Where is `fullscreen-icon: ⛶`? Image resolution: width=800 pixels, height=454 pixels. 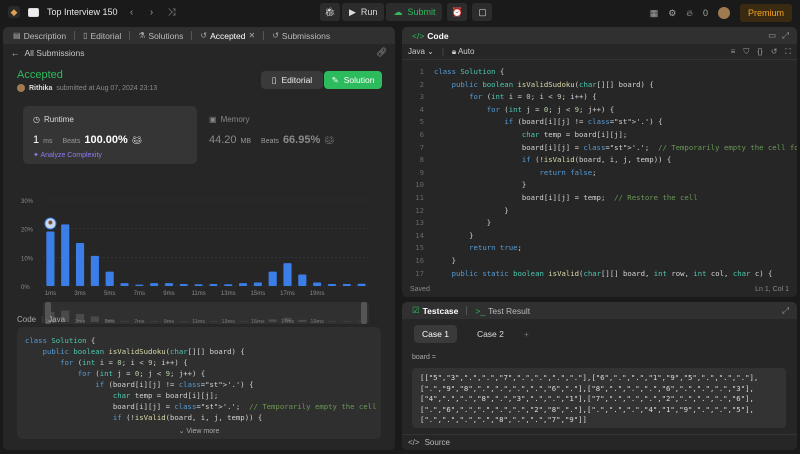 fullscreen-icon: ⛶ is located at coordinates (788, 52).